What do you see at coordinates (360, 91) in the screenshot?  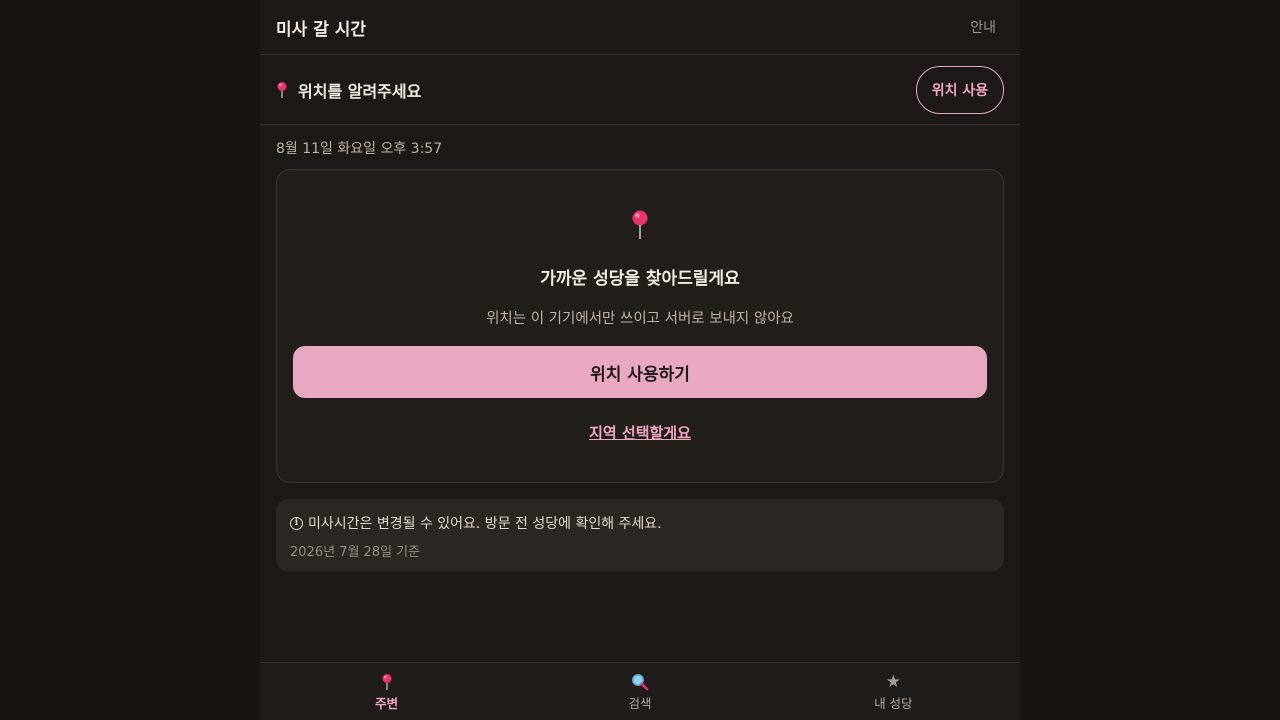 I see `location-prompt-text: 위치를 알려주세요` at bounding box center [360, 91].